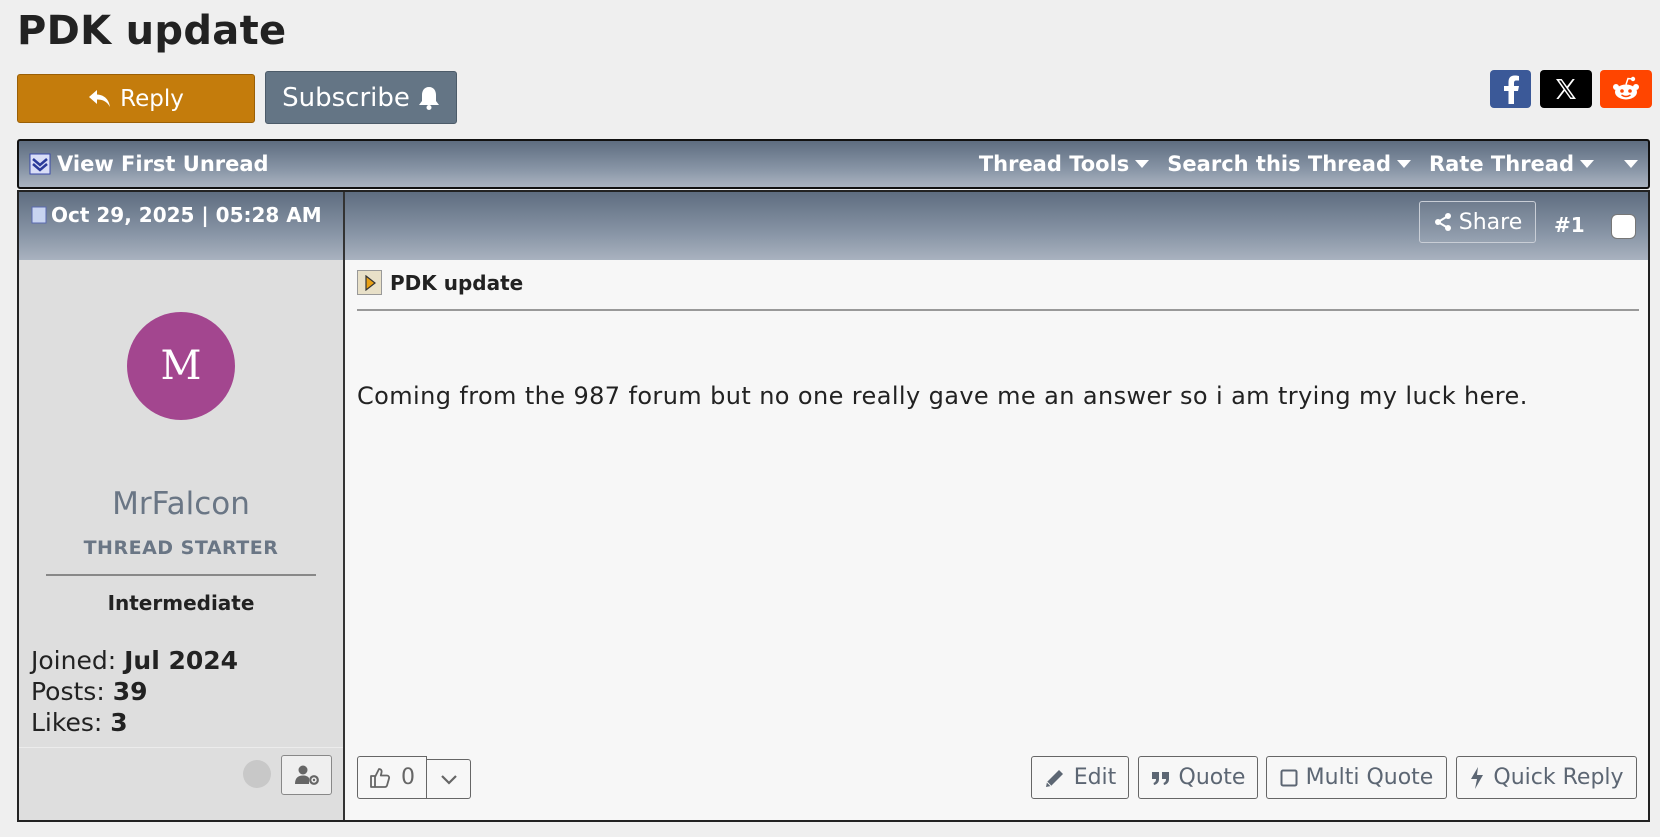 This screenshot has height=837, width=1660. What do you see at coordinates (257, 774) in the screenshot?
I see `online-status-indicator` at bounding box center [257, 774].